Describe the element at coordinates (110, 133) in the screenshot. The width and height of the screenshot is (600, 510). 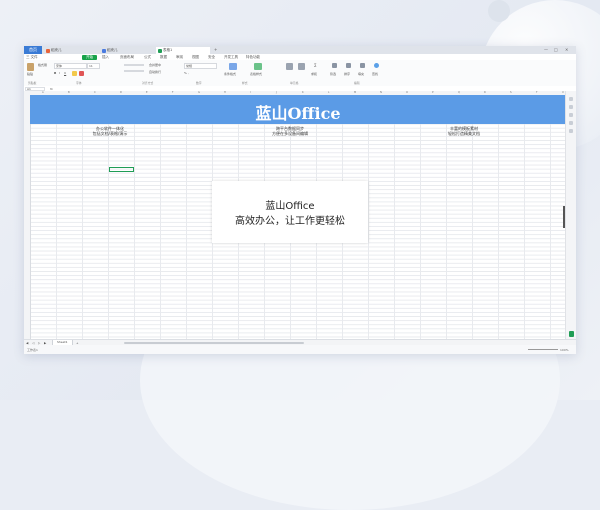
I see `feature-line: 包括文档/表格/演示` at that location.